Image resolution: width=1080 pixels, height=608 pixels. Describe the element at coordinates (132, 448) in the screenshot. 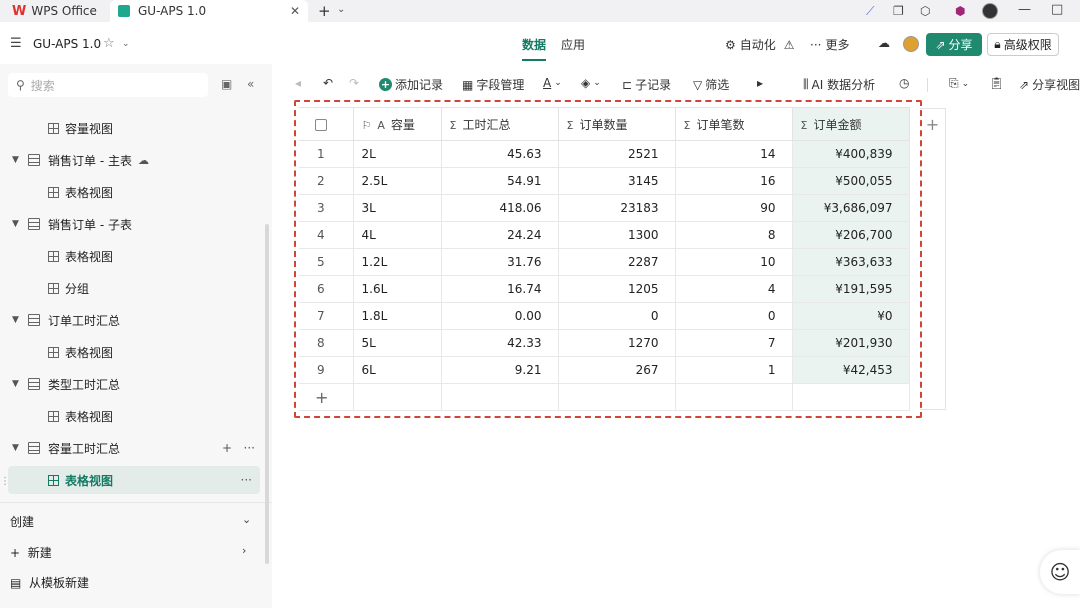

I see `sidebar-item-capacity-hours: ▼ 容量工时汇总 + ···` at that location.